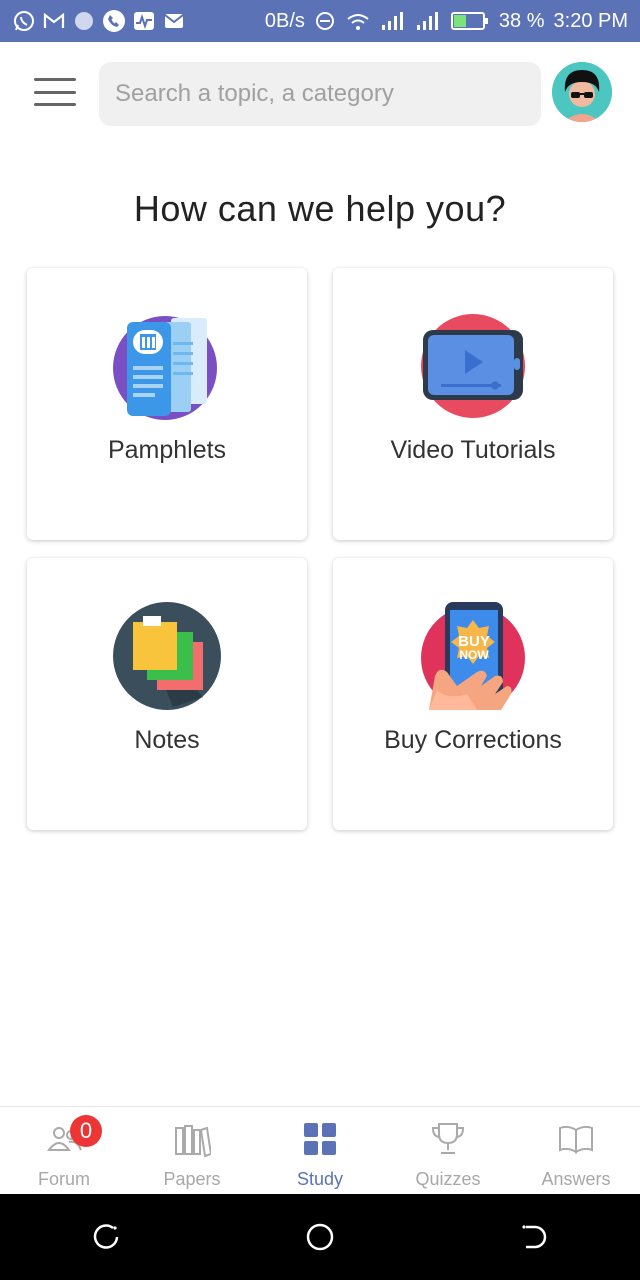  What do you see at coordinates (99, 21) in the screenshot?
I see `notification-icons` at bounding box center [99, 21].